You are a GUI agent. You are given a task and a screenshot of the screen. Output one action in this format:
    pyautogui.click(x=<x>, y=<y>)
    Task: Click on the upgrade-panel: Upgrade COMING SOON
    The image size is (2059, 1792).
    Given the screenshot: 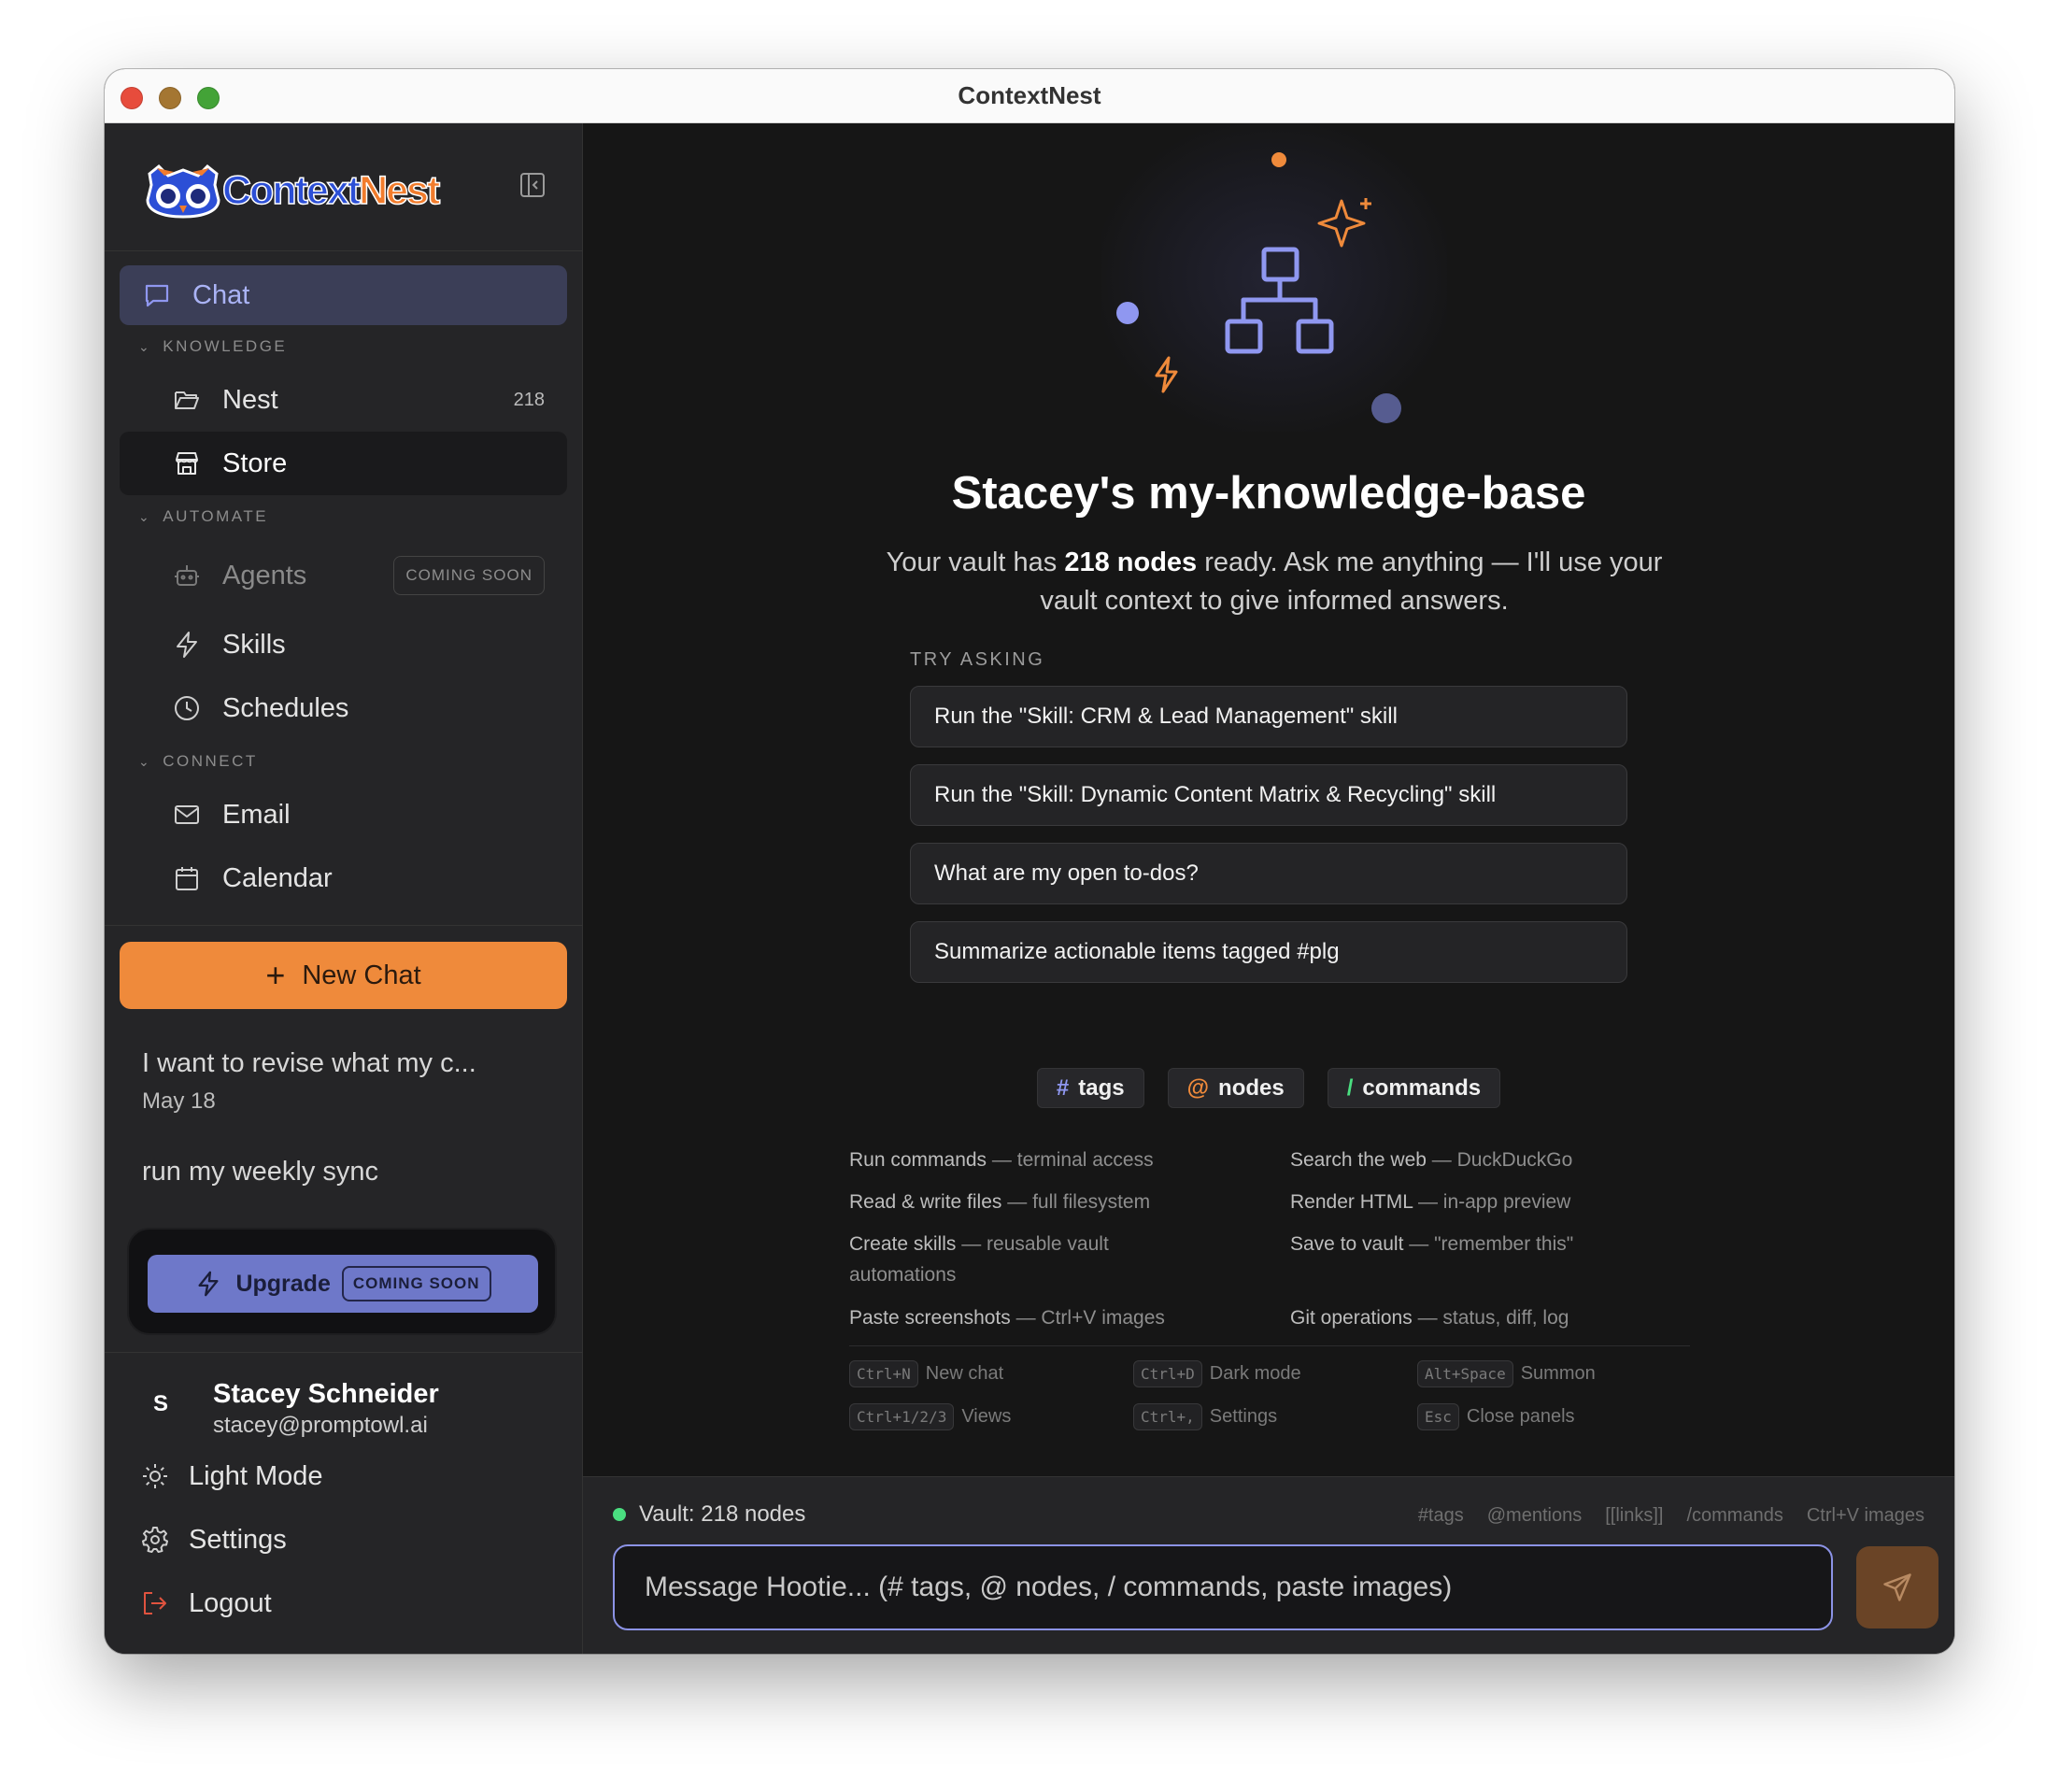 What is the action you would take?
    pyautogui.click(x=342, y=1281)
    